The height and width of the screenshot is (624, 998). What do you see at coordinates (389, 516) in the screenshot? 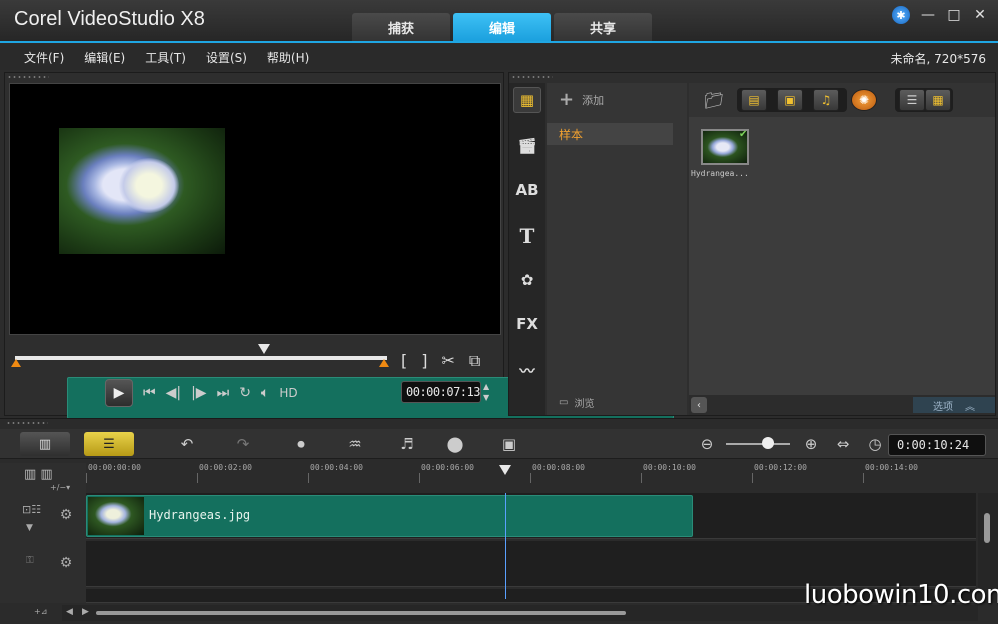
I see `timeline-clip: Hydrangeas.jpg` at bounding box center [389, 516].